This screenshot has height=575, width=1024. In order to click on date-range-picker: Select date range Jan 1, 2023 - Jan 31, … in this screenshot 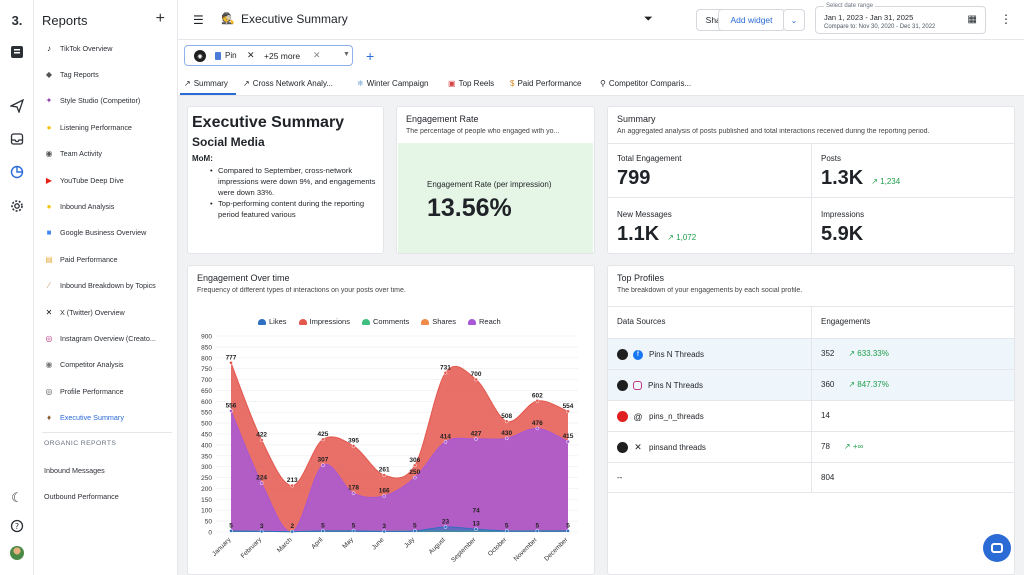, I will do `click(900, 18)`.